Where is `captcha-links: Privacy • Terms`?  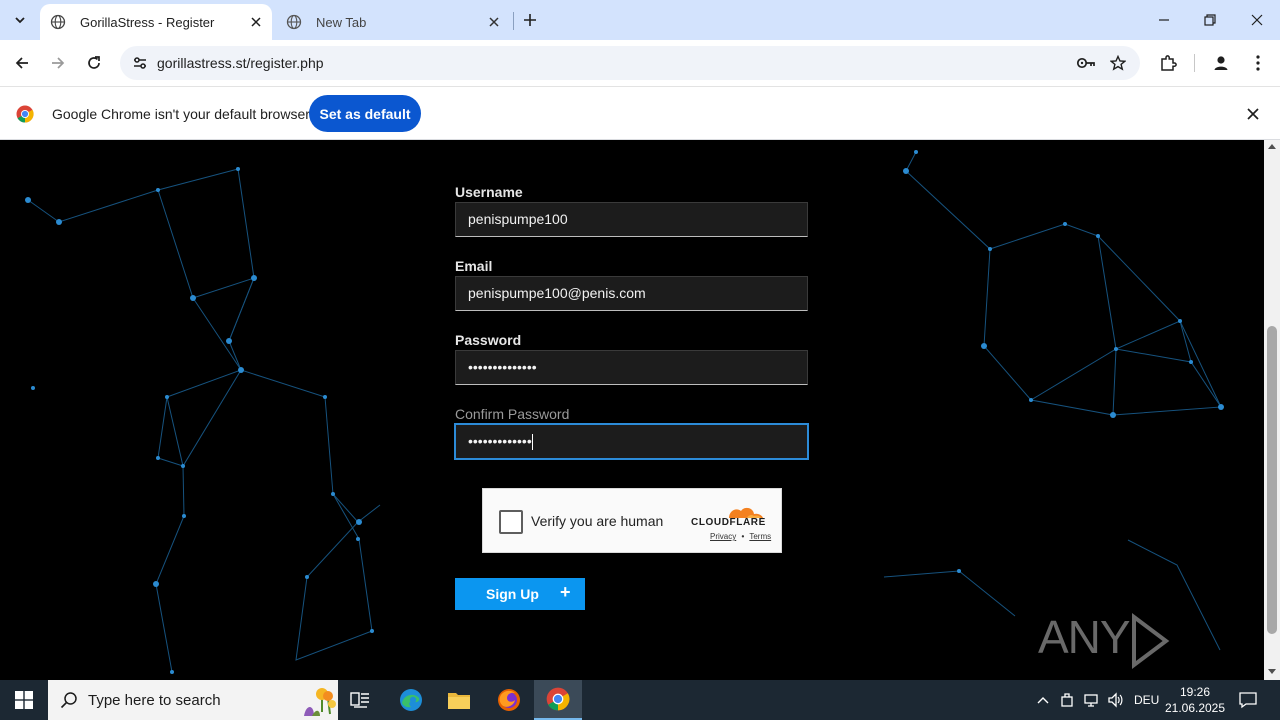 captcha-links: Privacy • Terms is located at coordinates (740, 536).